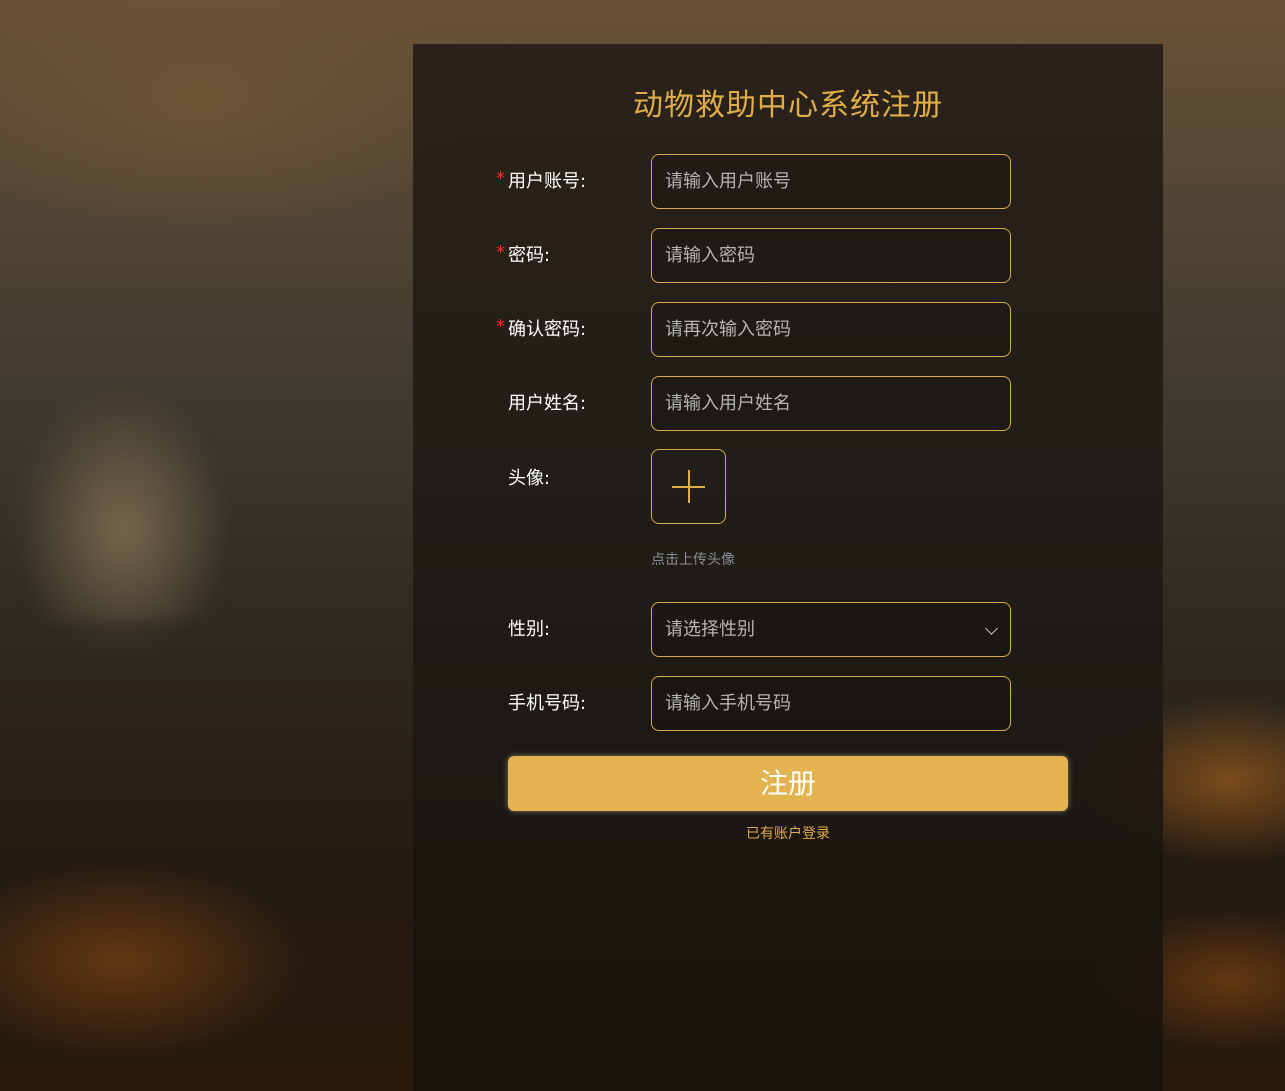 Image resolution: width=1285 pixels, height=1091 pixels. Describe the element at coordinates (547, 329) in the screenshot. I see `confirm-password-label: 确认密码:` at that location.